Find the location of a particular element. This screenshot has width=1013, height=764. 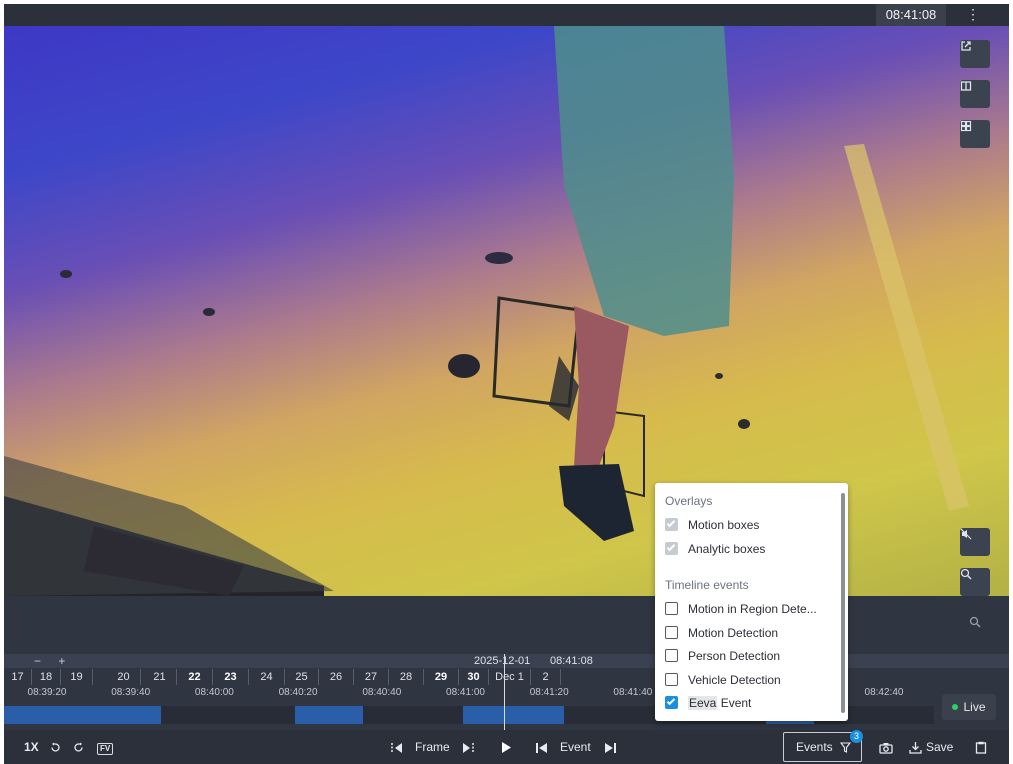

timeline-tick-label: 08:39:20 is located at coordinates (47, 692).